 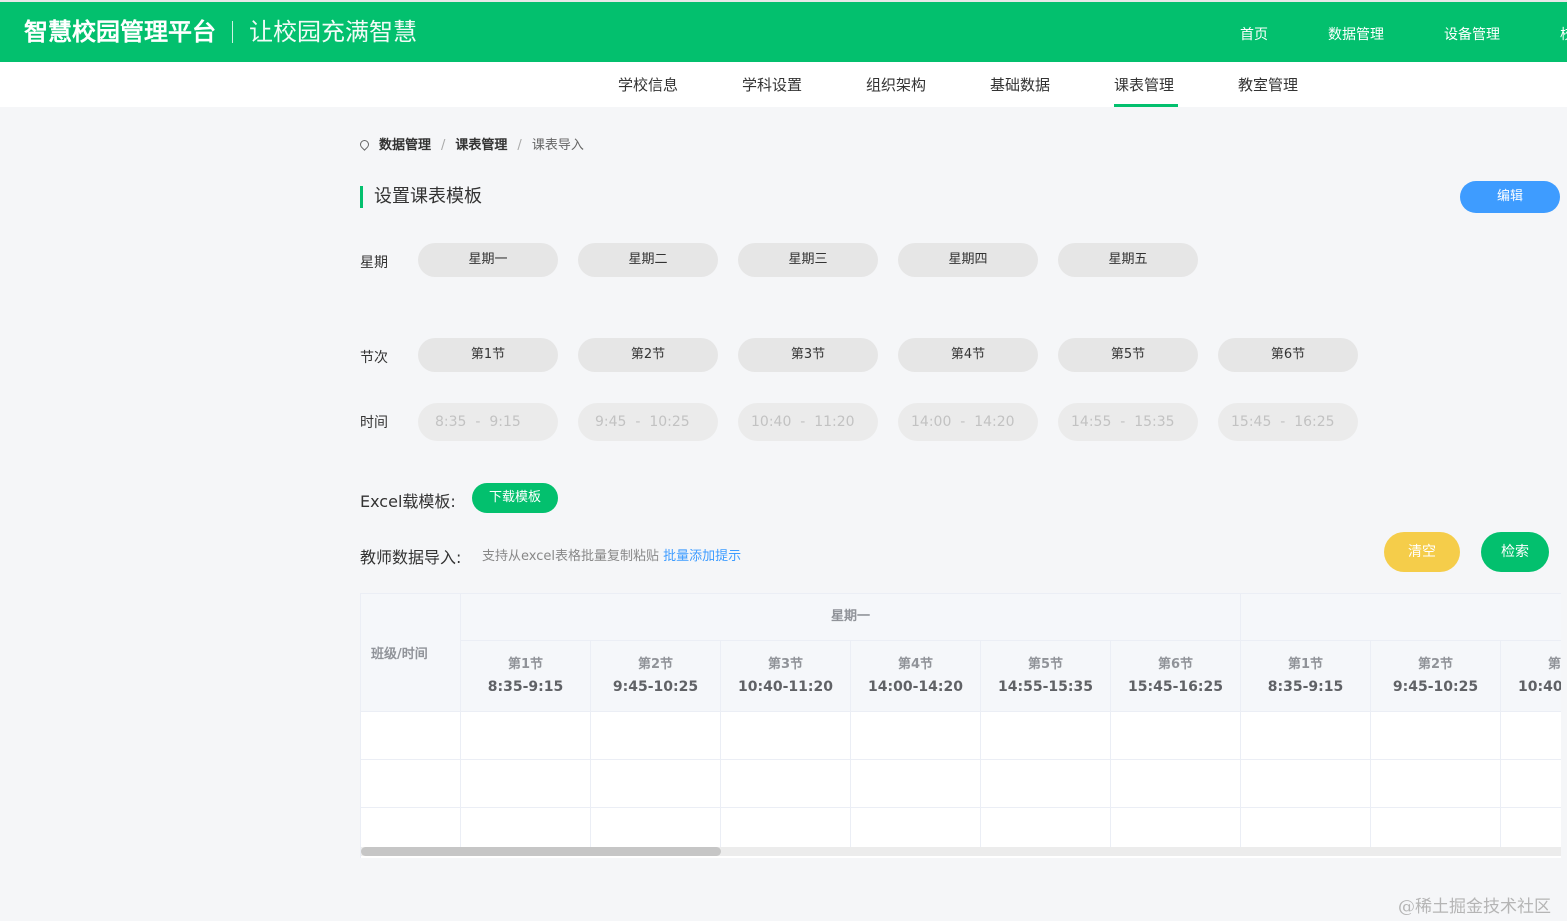 I want to click on breadcrumb-data-management: 数据管理, so click(x=405, y=145).